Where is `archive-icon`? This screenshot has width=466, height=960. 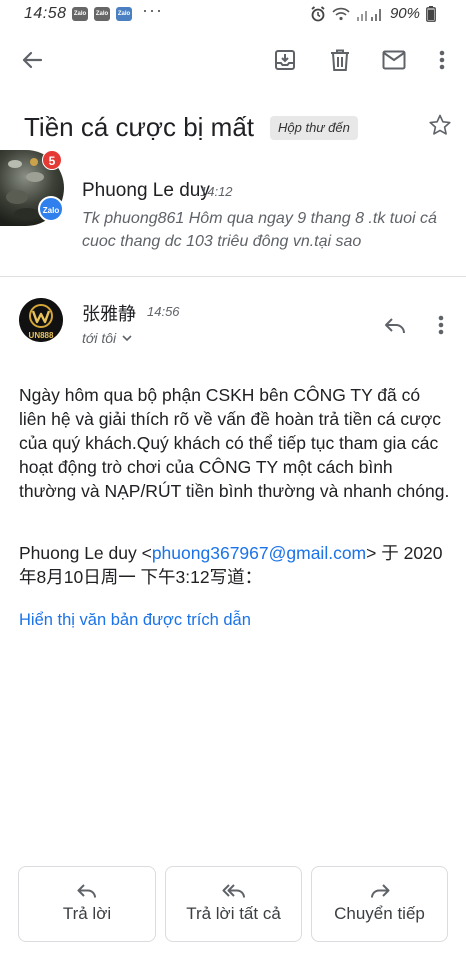 archive-icon is located at coordinates (285, 60).